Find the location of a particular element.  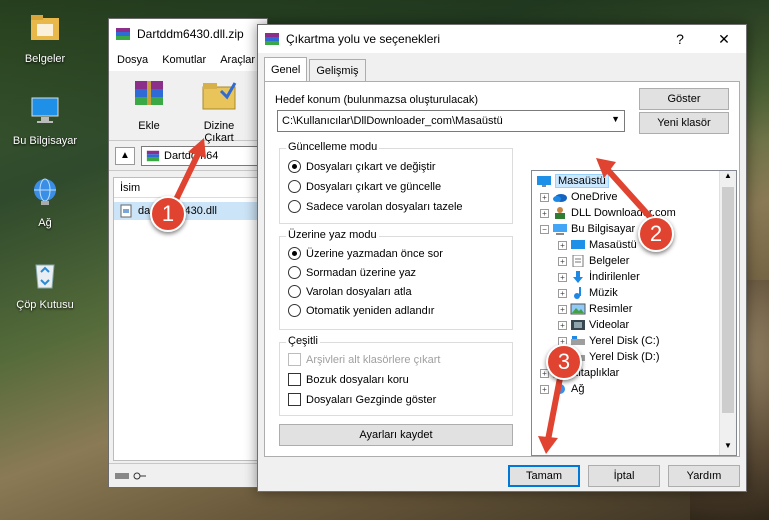

tree-item-label: Resimler is located at coordinates (611, 309).